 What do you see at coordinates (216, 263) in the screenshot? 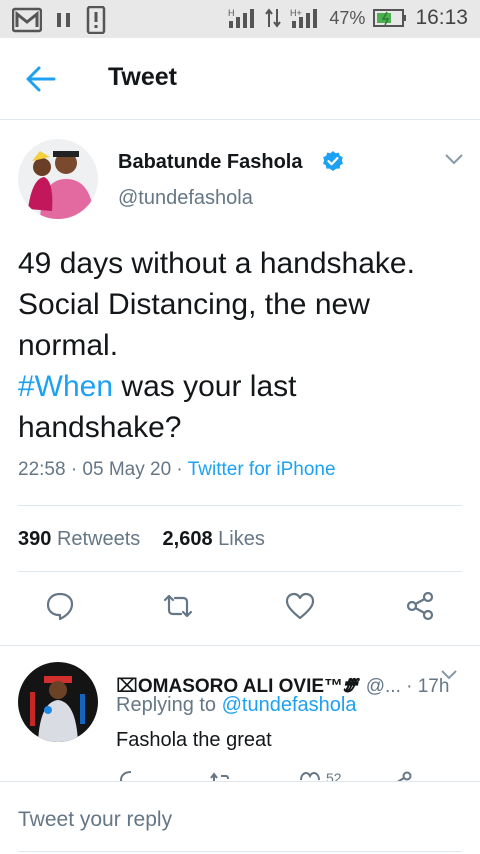
I see `tweet-text-line: 49 days without a handshake.` at bounding box center [216, 263].